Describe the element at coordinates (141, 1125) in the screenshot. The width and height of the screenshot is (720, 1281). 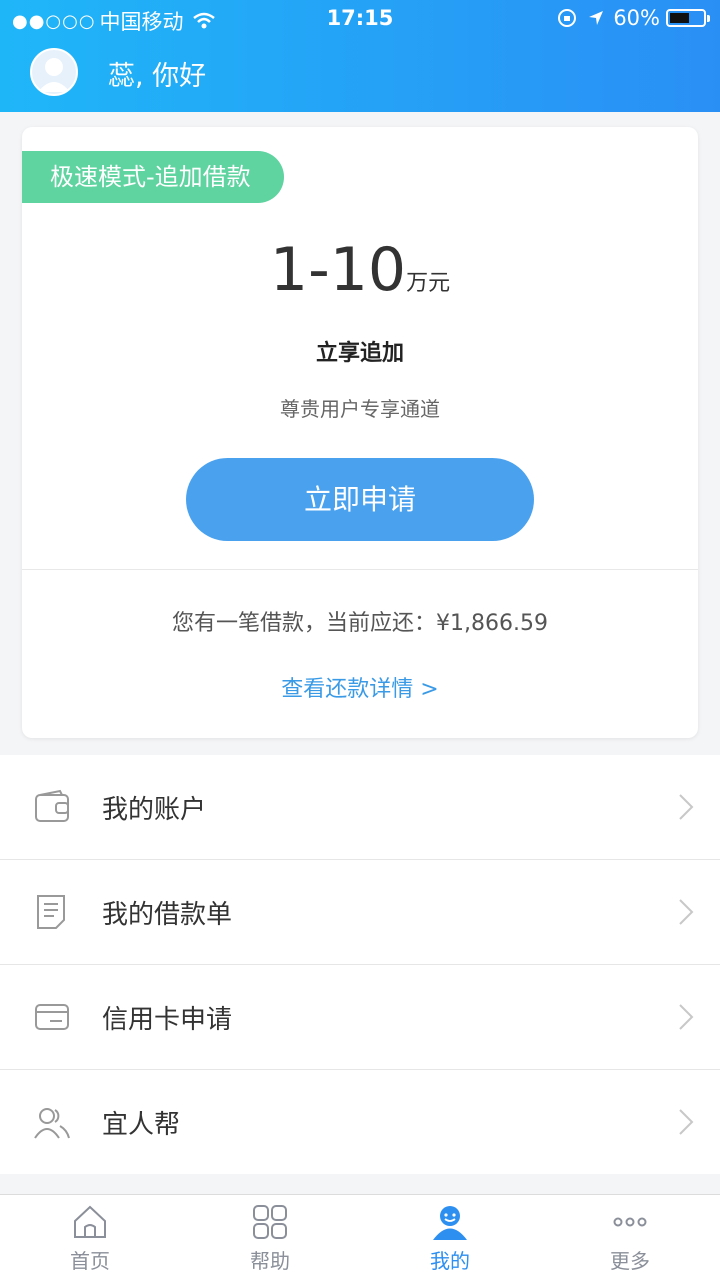
I see `menu-label: 宜人帮` at that location.